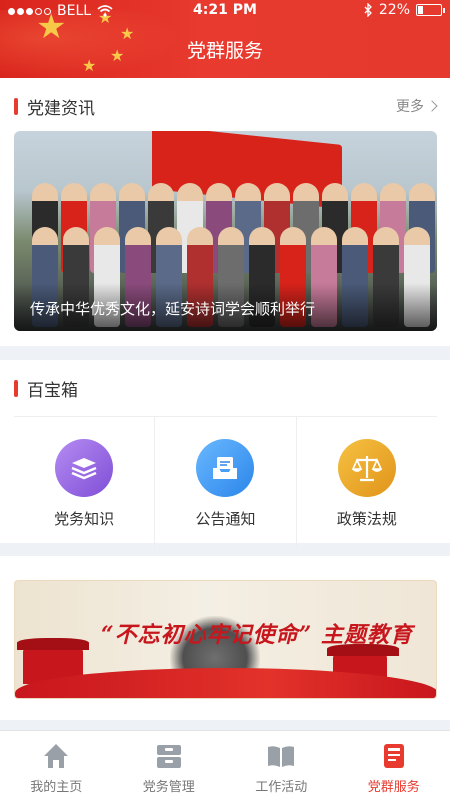 The image size is (450, 800). I want to click on header: ★ ★ ★ ★ ★ BELL 4:21 PM 22% 党群服务, so click(225, 39).